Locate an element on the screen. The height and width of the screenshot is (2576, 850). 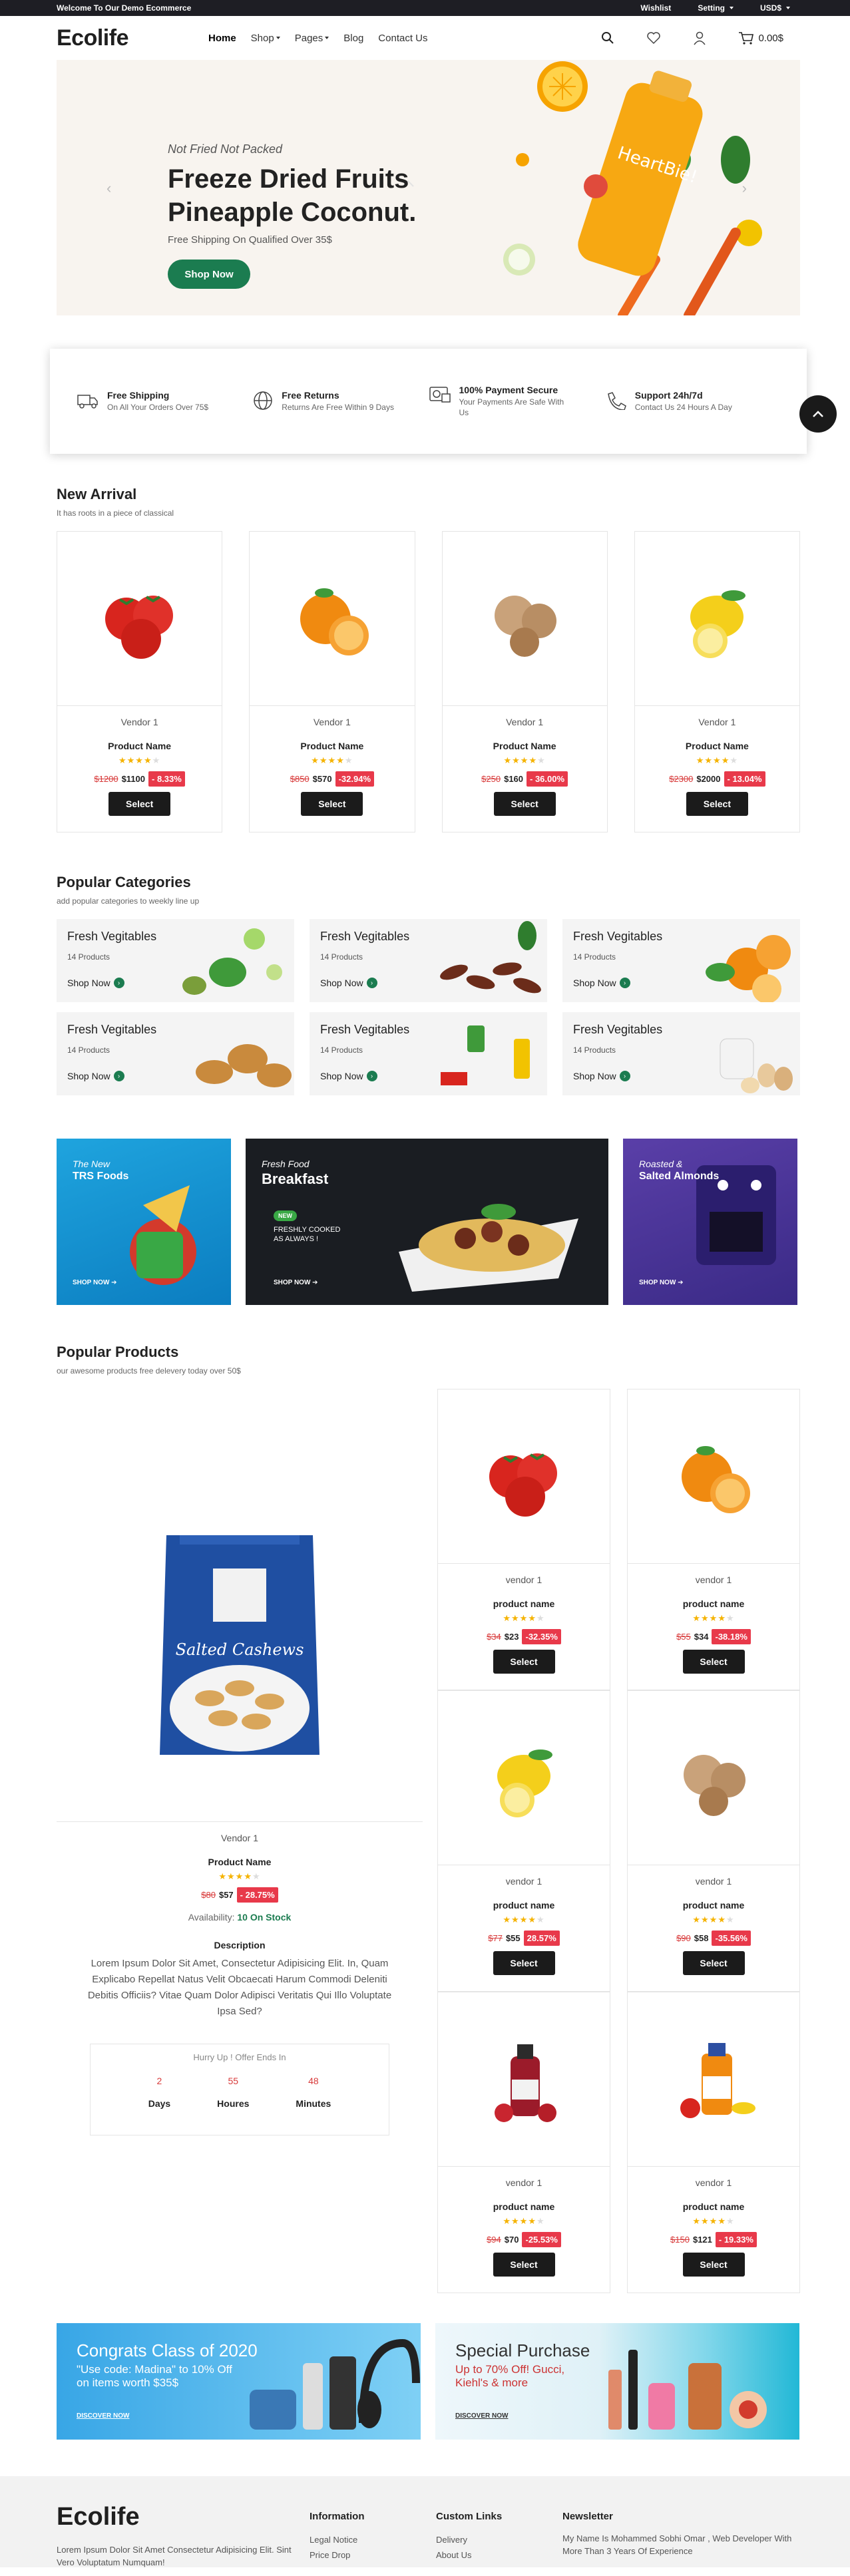
footer-link: Legal Notice is located at coordinates (337, 2539).